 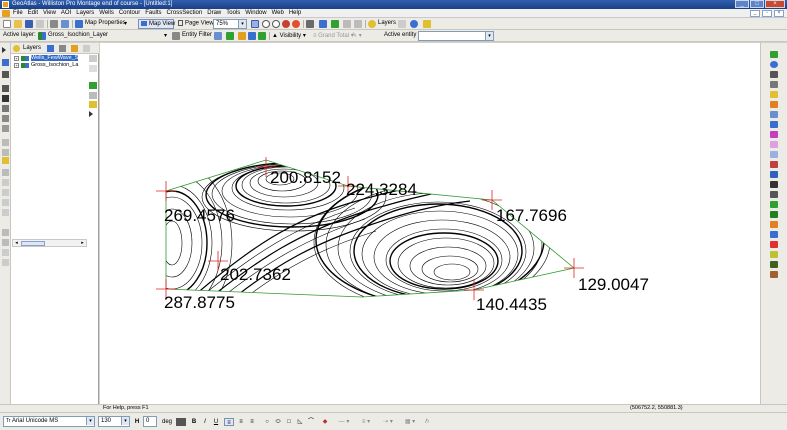 What do you see at coordinates (54, 24) in the screenshot?
I see `print-preview-icon` at bounding box center [54, 24].